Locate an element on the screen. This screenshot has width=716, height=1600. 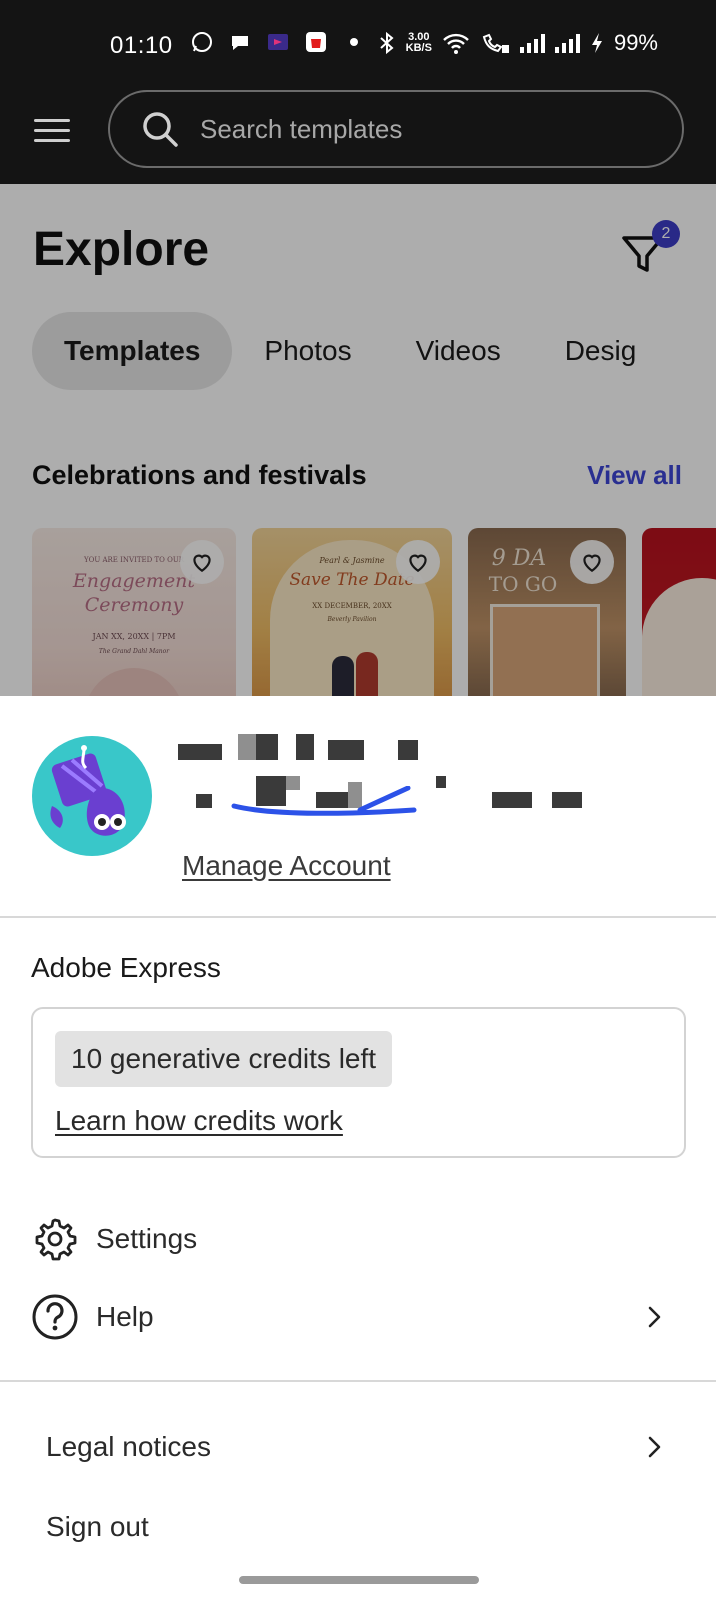
manage-account-link: Manage Account is located at coordinates (286, 866).